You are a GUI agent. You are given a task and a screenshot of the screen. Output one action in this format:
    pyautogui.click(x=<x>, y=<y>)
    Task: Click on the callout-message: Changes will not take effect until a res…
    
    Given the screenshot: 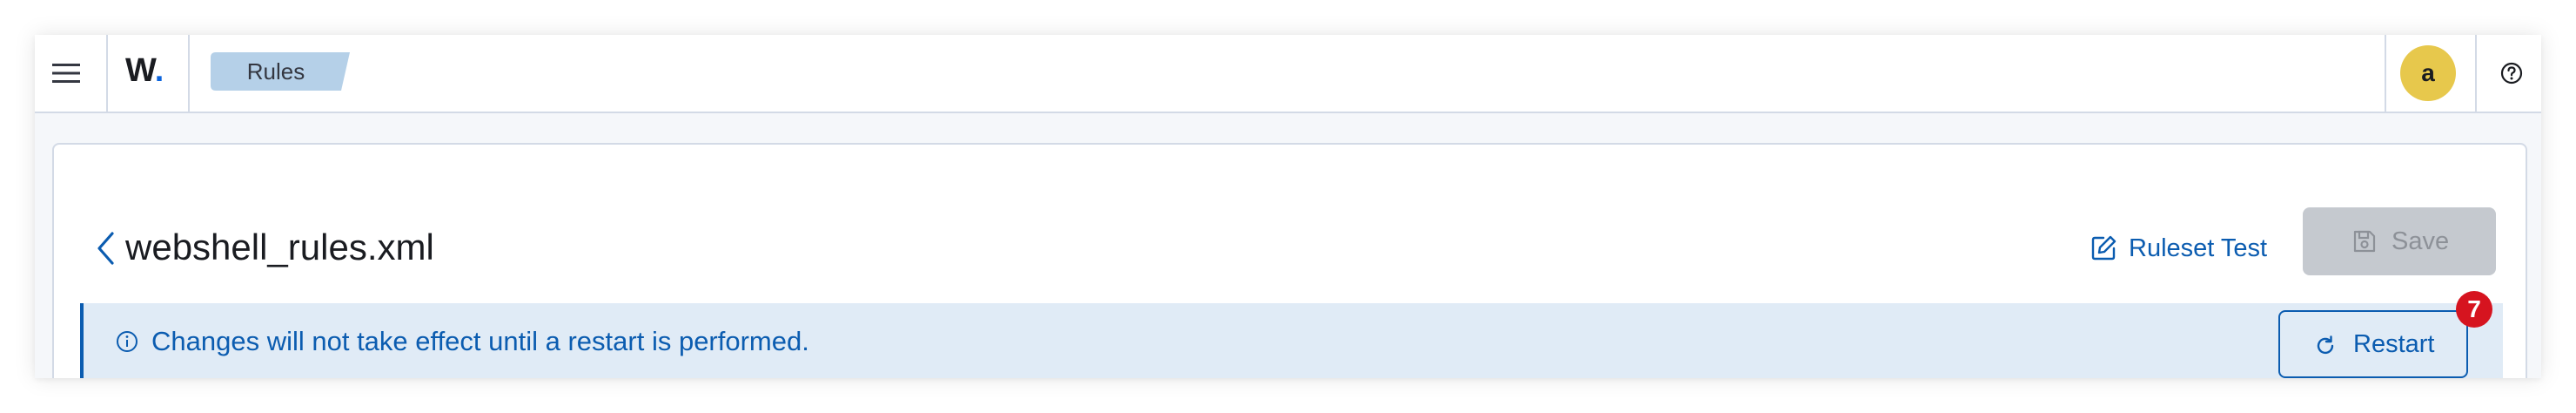 What is the action you would take?
    pyautogui.click(x=480, y=341)
    